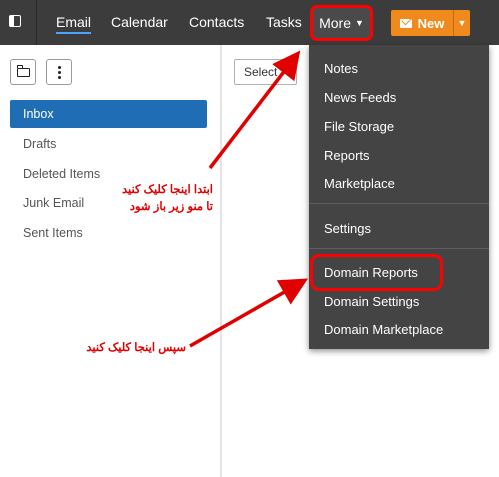 This screenshot has height=477, width=499. What do you see at coordinates (249, 313) in the screenshot?
I see `arrow-to-domain-reports` at bounding box center [249, 313].